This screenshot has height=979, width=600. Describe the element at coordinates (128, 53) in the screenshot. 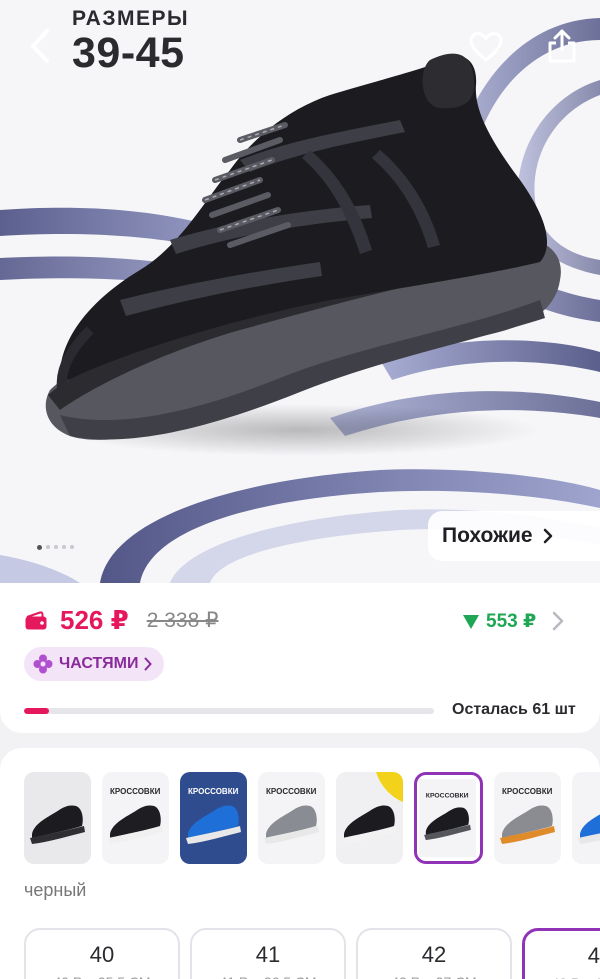

I see `badge-range: 39-45` at that location.